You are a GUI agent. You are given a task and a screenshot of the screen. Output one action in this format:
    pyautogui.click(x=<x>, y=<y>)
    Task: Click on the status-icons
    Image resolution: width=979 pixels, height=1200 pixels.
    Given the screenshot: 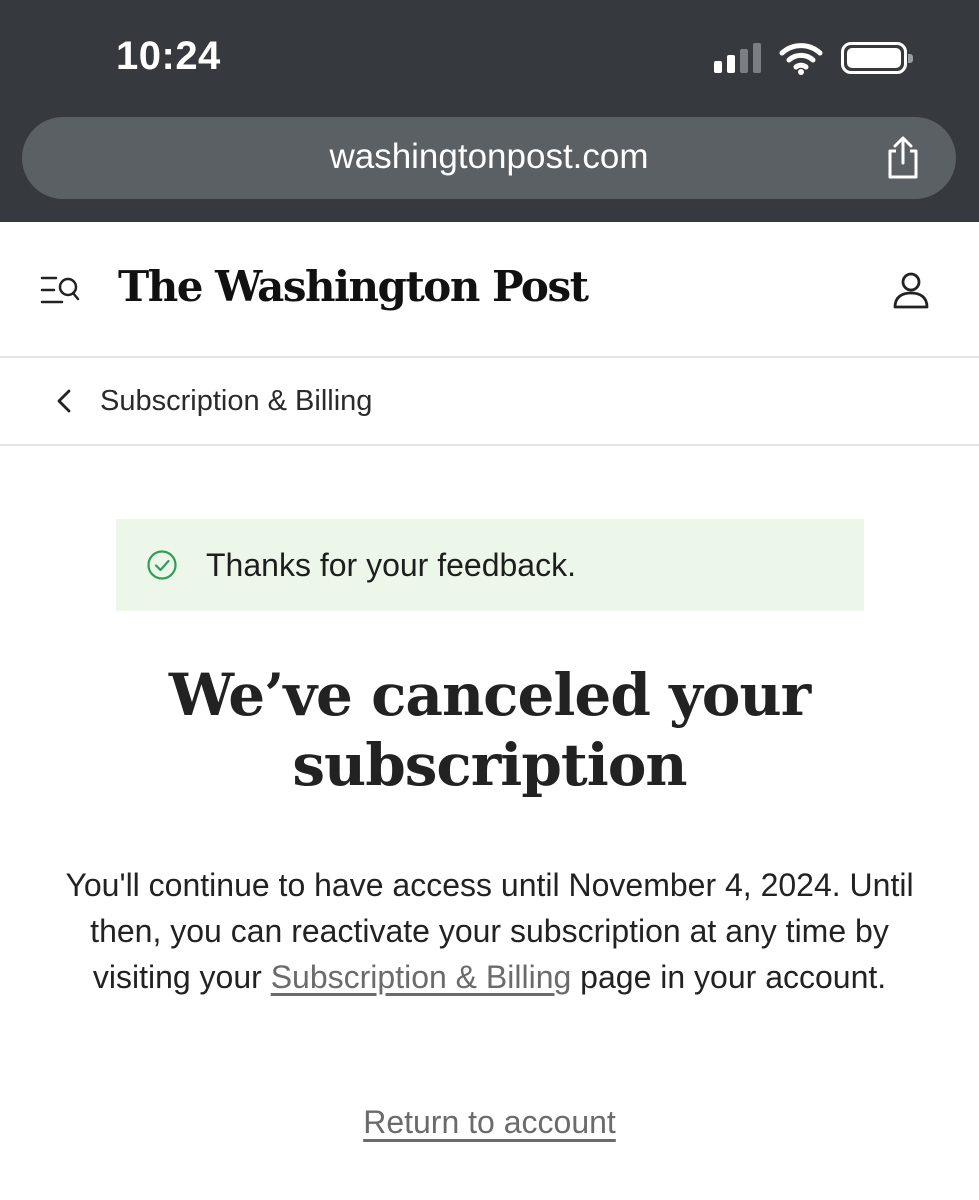 What is the action you would take?
    pyautogui.click(x=813, y=58)
    